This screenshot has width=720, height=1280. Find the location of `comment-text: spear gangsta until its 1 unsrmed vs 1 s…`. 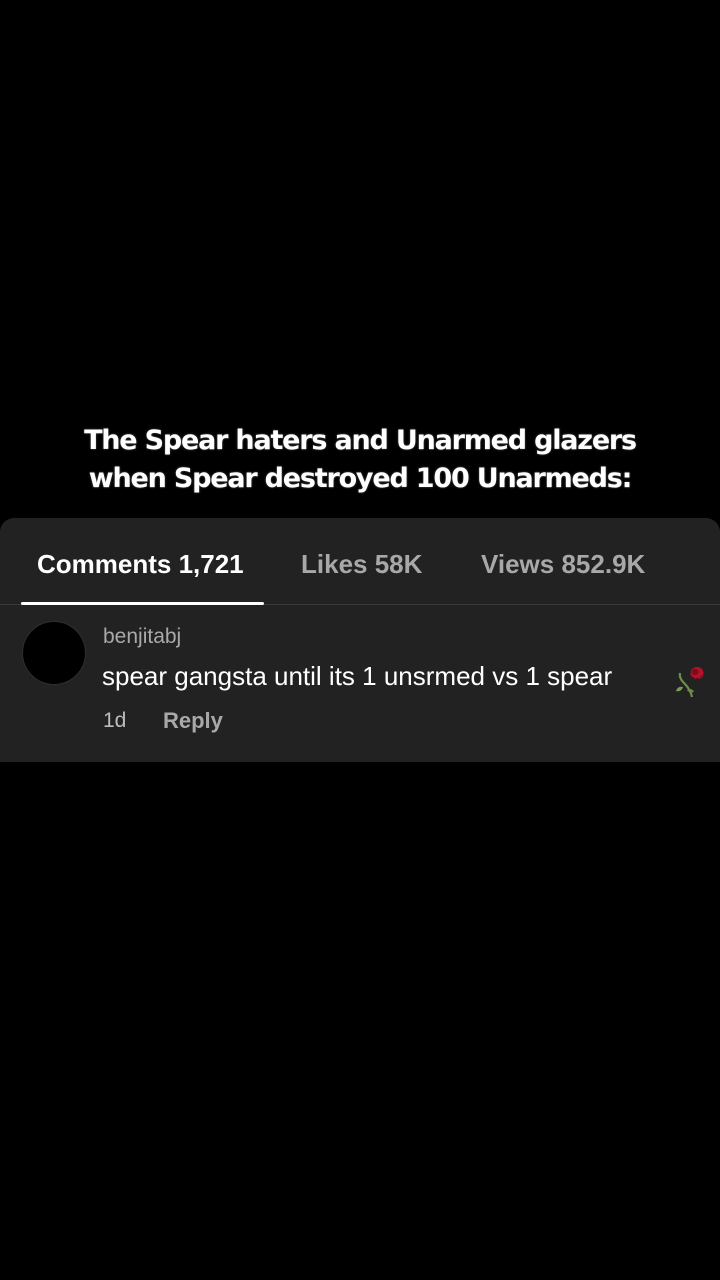

comment-text: spear gangsta until its 1 unsrmed vs 1 s… is located at coordinates (357, 676).